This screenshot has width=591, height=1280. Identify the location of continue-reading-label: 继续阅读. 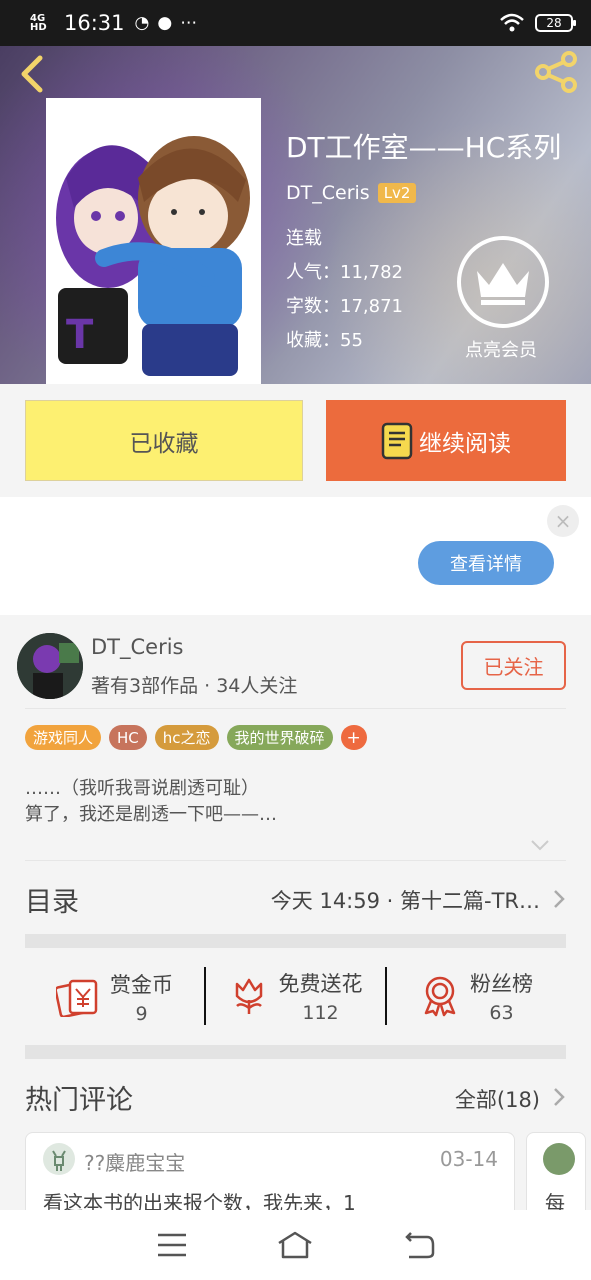
(465, 443).